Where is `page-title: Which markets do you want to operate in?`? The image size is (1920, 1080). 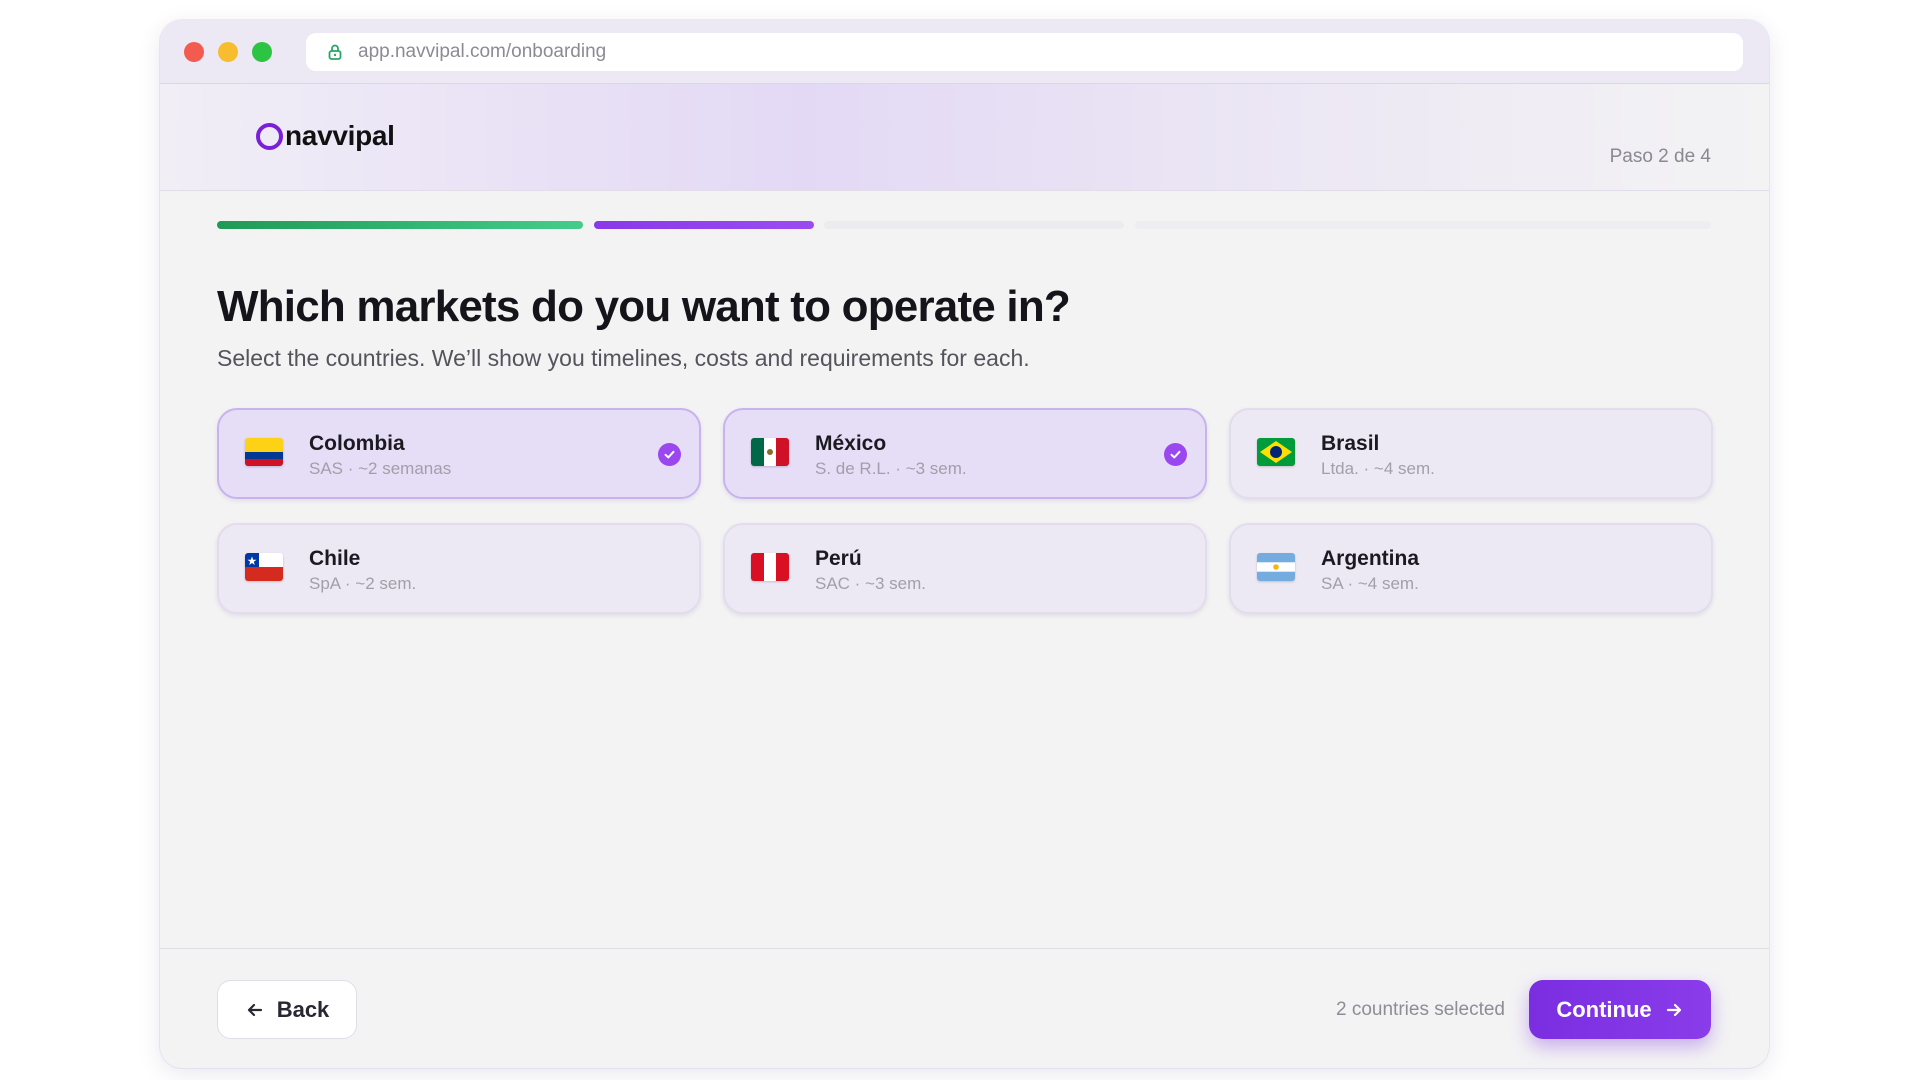
page-title: Which markets do you want to operate in? is located at coordinates (644, 306).